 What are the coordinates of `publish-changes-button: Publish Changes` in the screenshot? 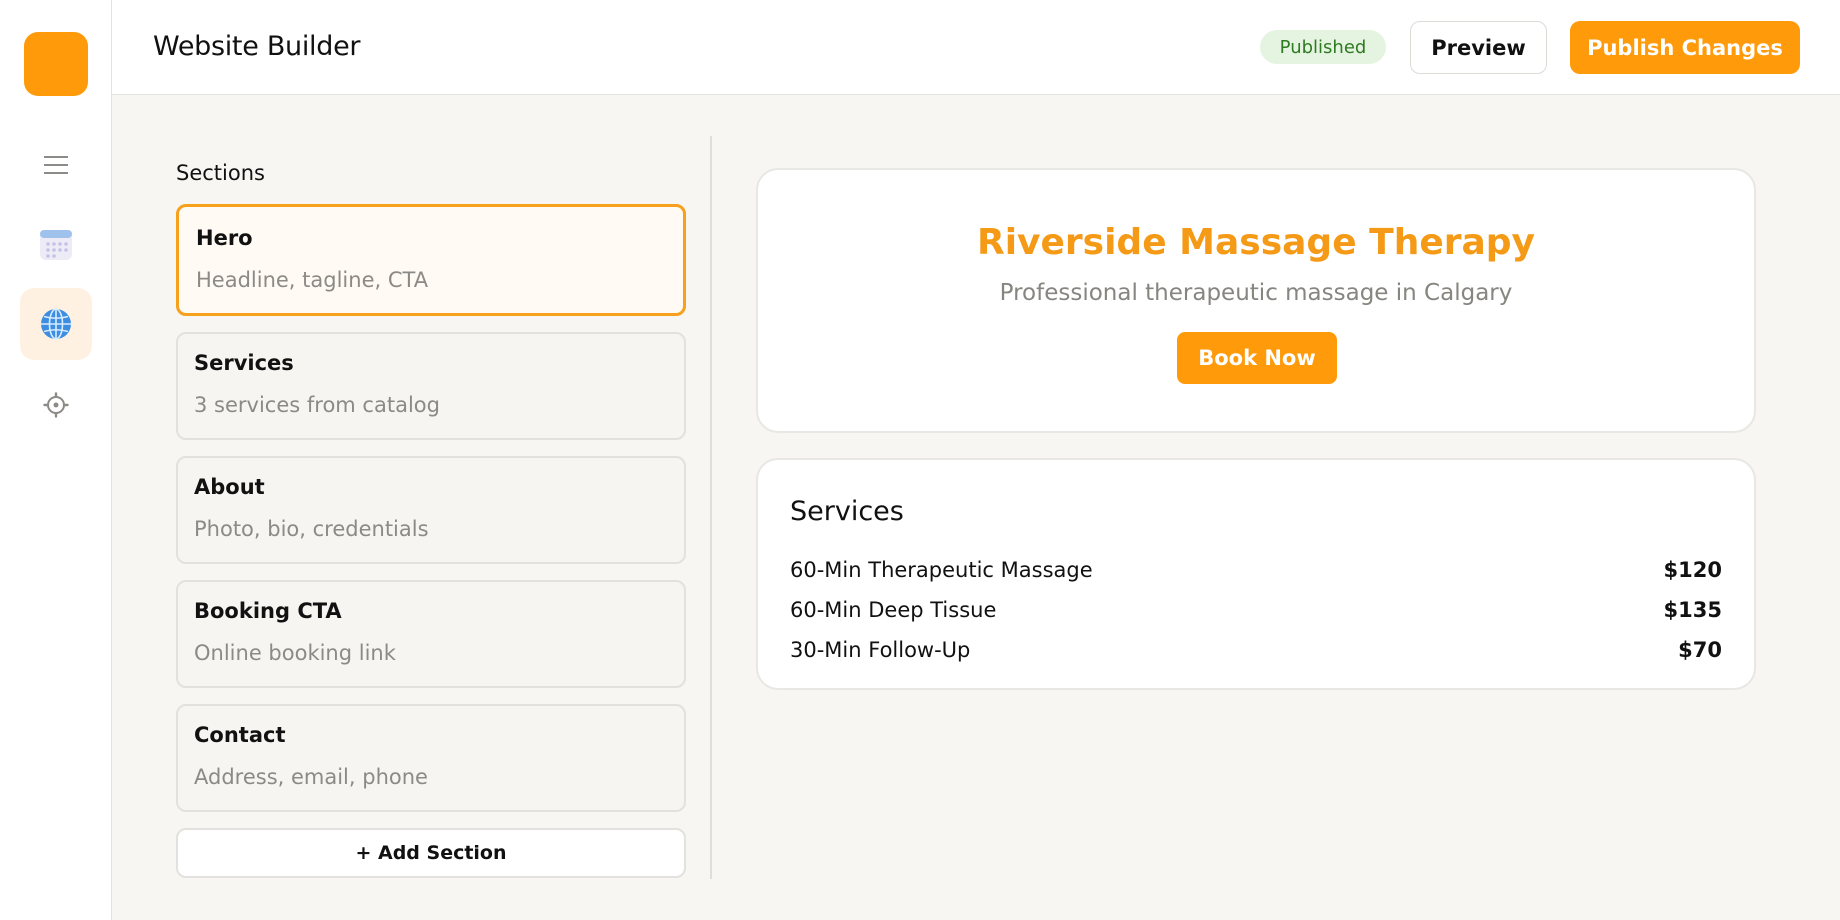 It's located at (1685, 47).